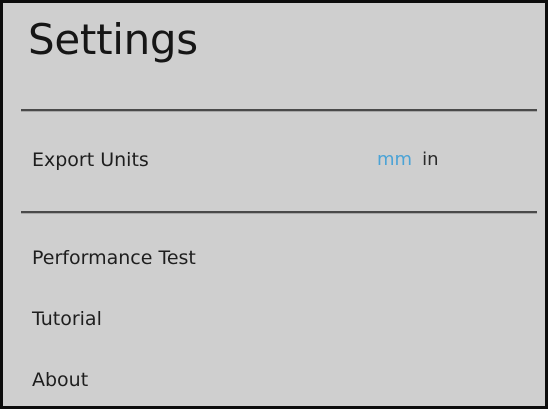 The height and width of the screenshot is (409, 548). Describe the element at coordinates (394, 160) in the screenshot. I see `unit-option-mm: mm` at that location.